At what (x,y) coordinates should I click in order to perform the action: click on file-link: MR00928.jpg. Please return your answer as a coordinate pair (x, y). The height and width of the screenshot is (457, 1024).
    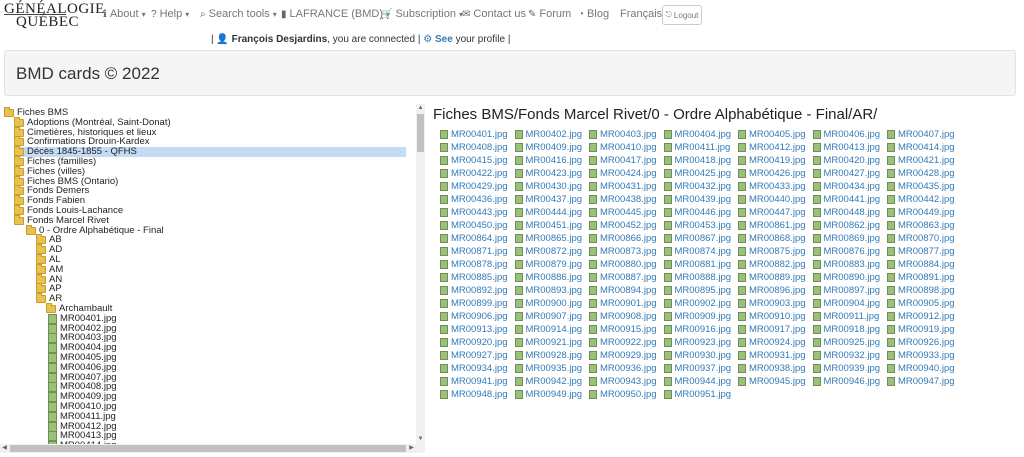
    Looking at the image, I should click on (548, 355).